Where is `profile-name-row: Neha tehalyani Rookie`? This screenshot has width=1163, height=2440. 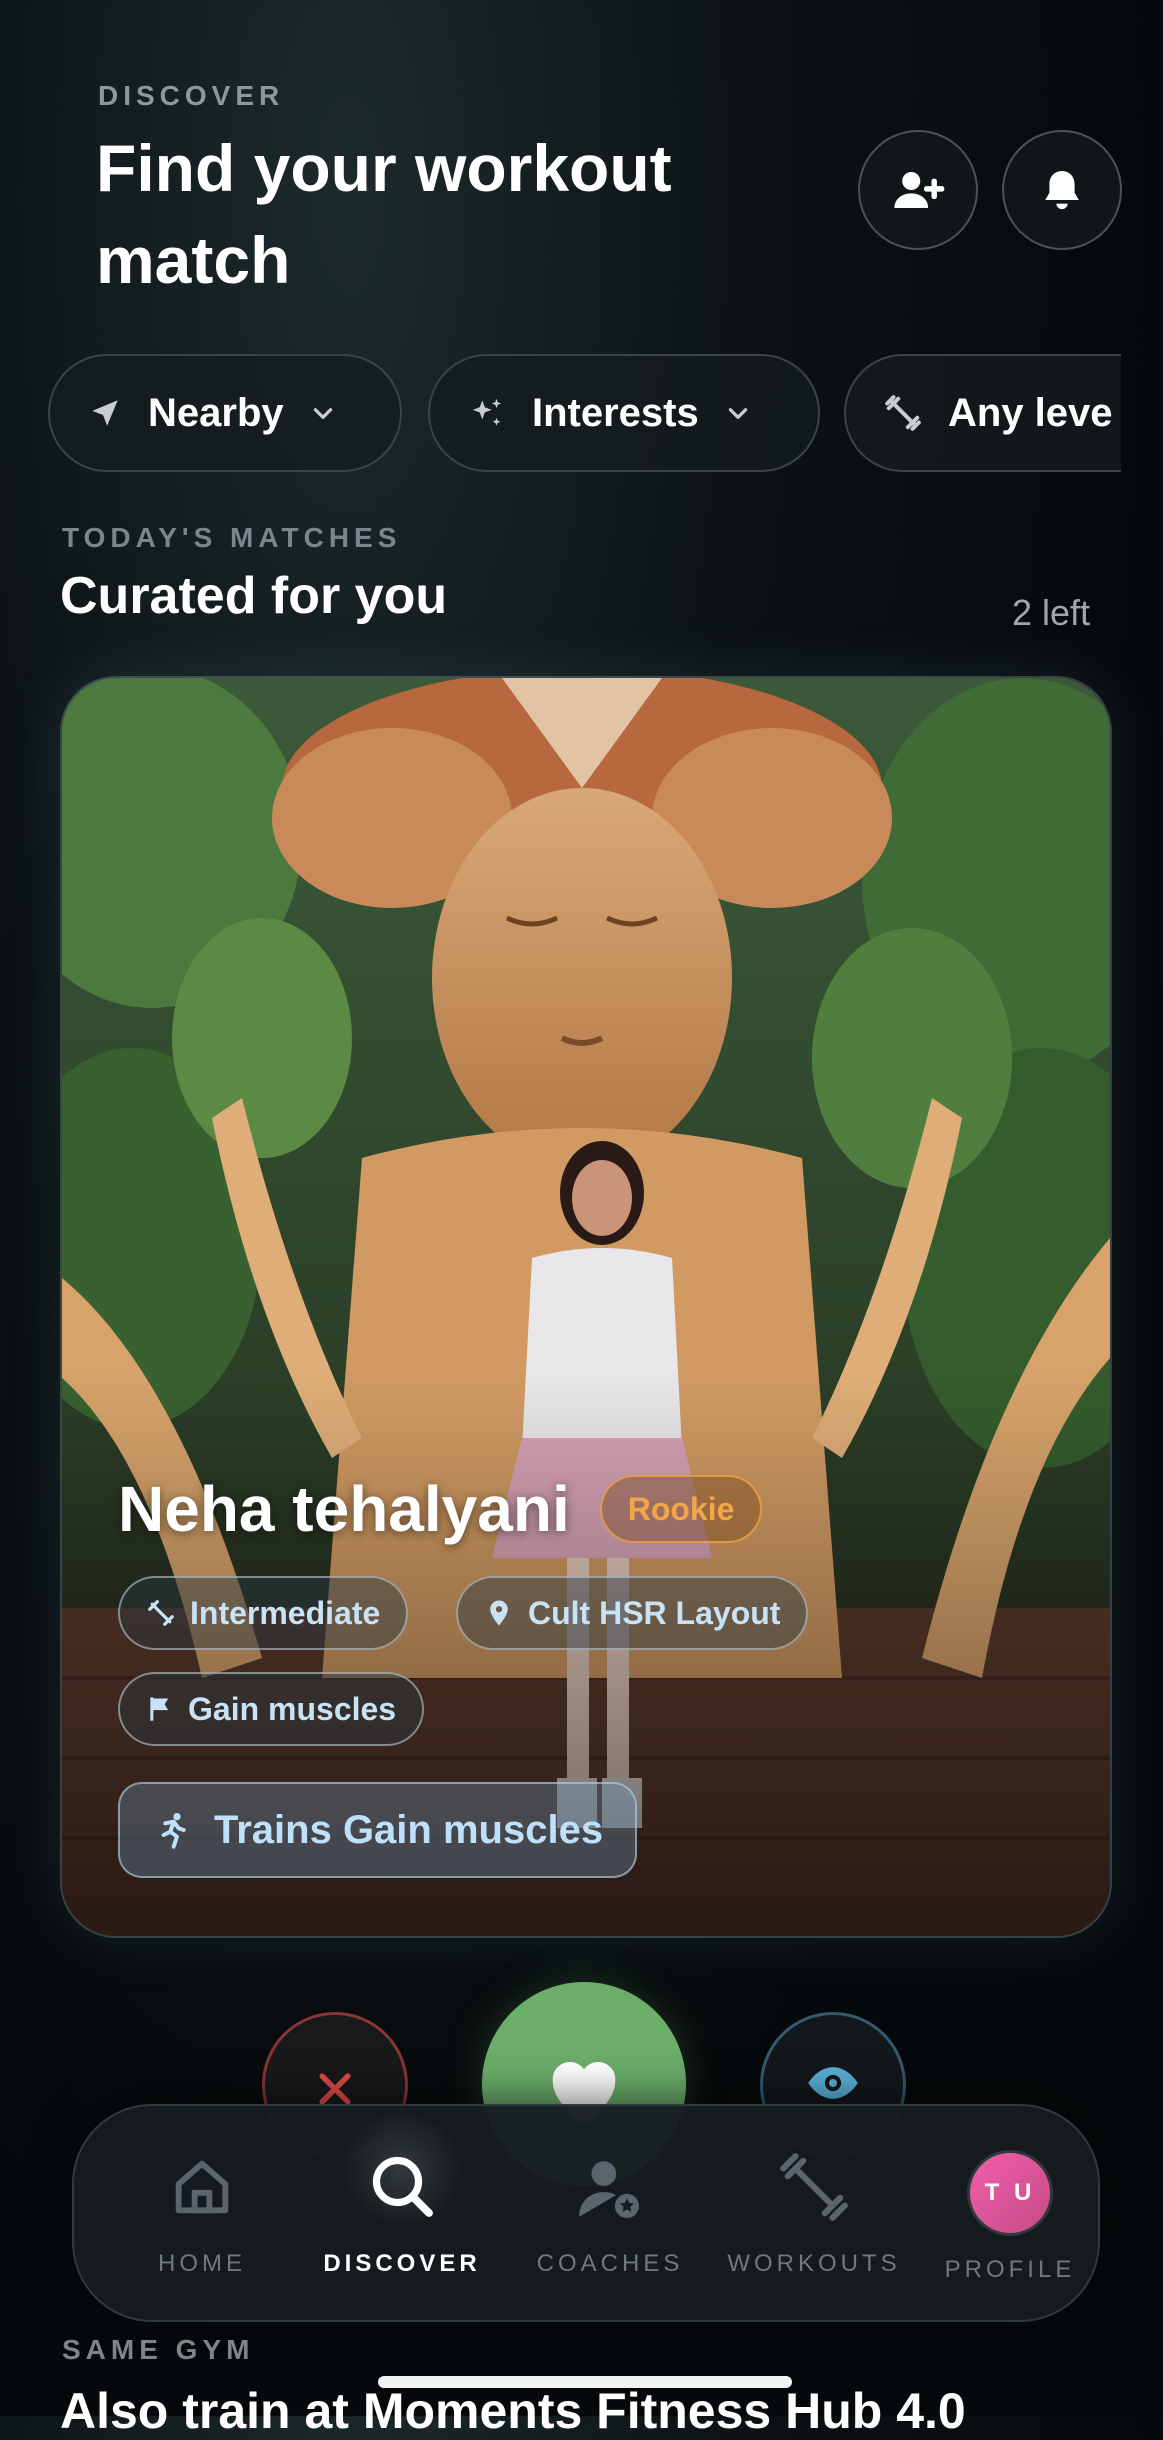 profile-name-row: Neha tehalyani Rookie is located at coordinates (440, 1509).